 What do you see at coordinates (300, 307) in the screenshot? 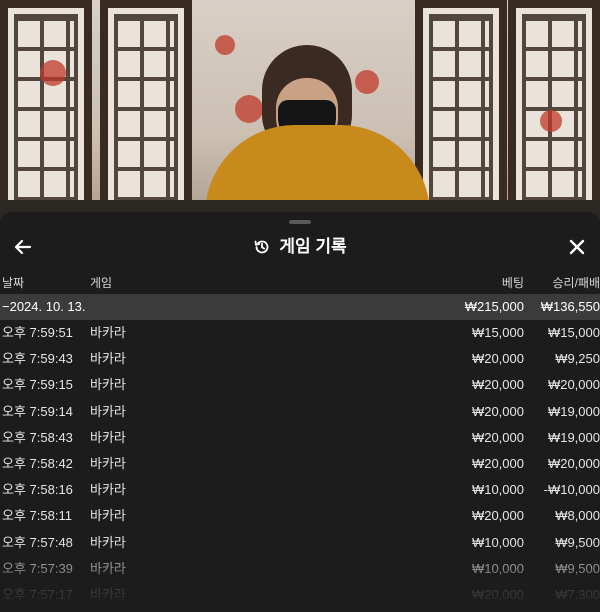
I see `date-group-row: −2024. 10. 13. ₩215,000 ₩136,550` at bounding box center [300, 307].